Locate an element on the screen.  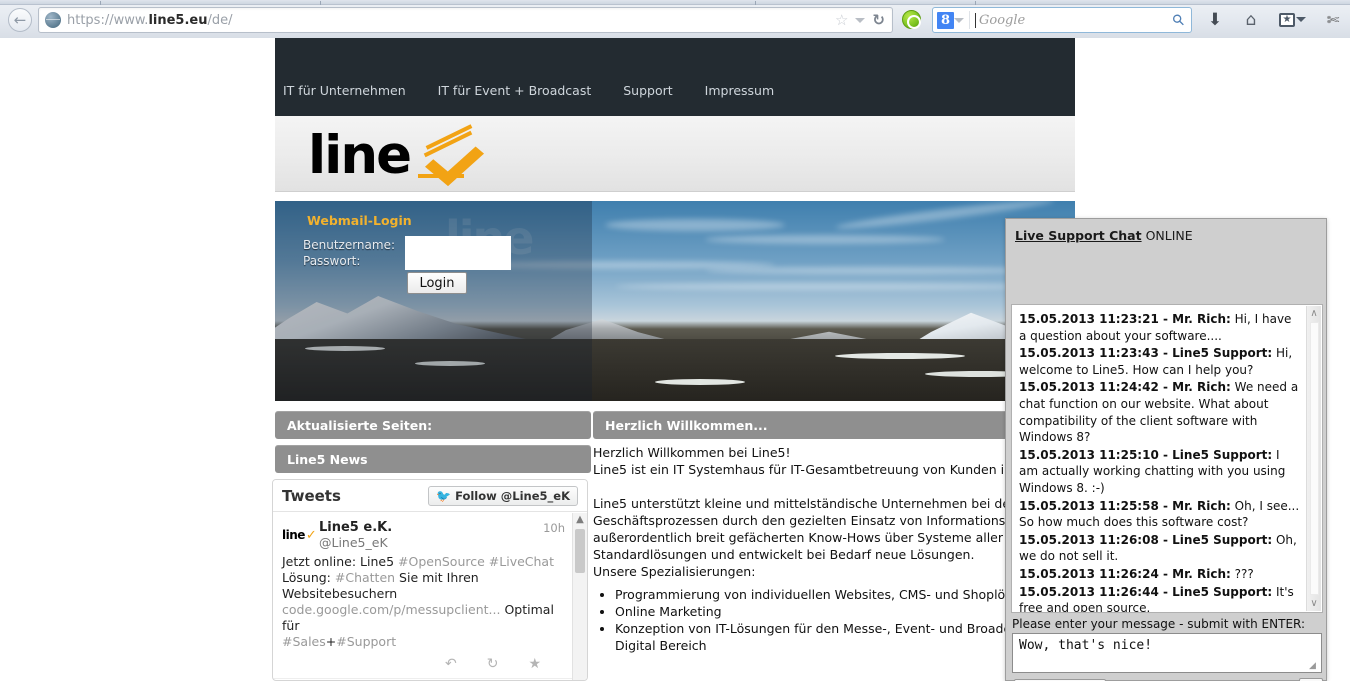
chevron-down-icon is located at coordinates (860, 20).